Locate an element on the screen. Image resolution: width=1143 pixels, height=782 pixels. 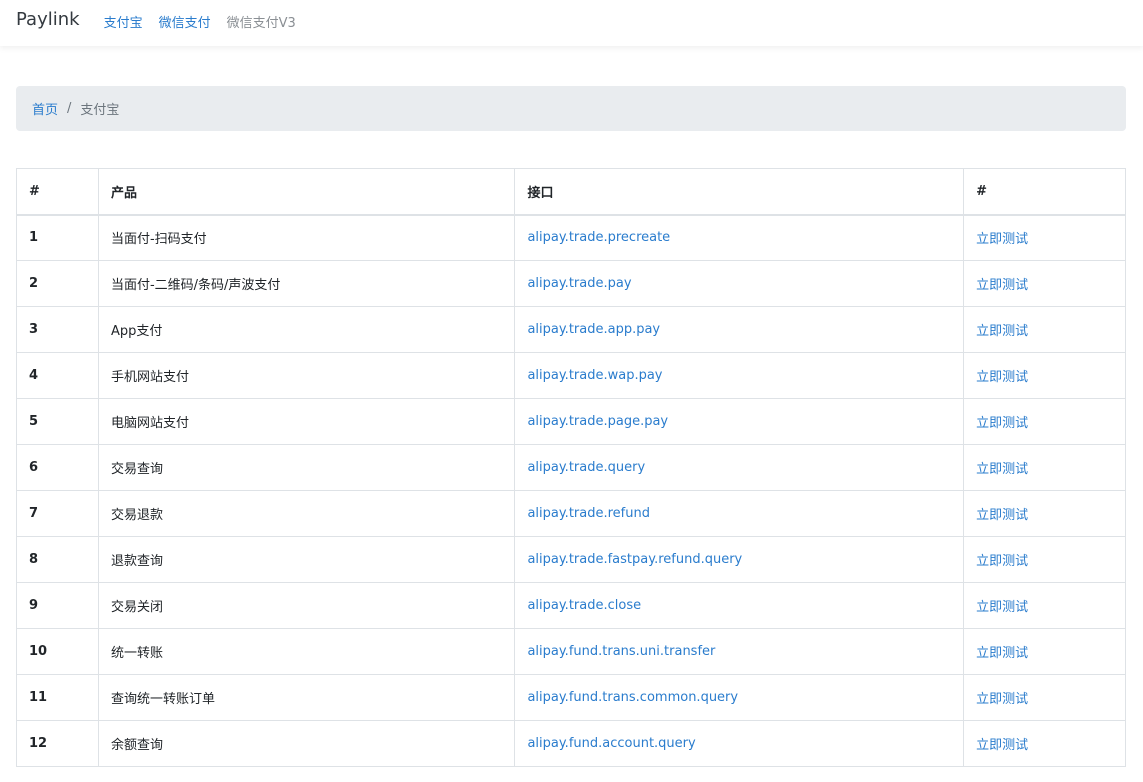
row-product: 交易查询 is located at coordinates (306, 467).